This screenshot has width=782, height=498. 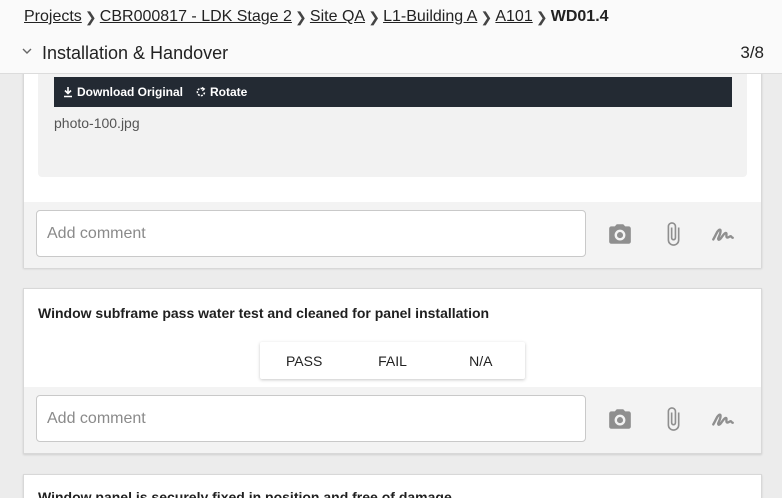 What do you see at coordinates (53, 17) in the screenshot?
I see `breadcrumb-link-projects: Projects` at bounding box center [53, 17].